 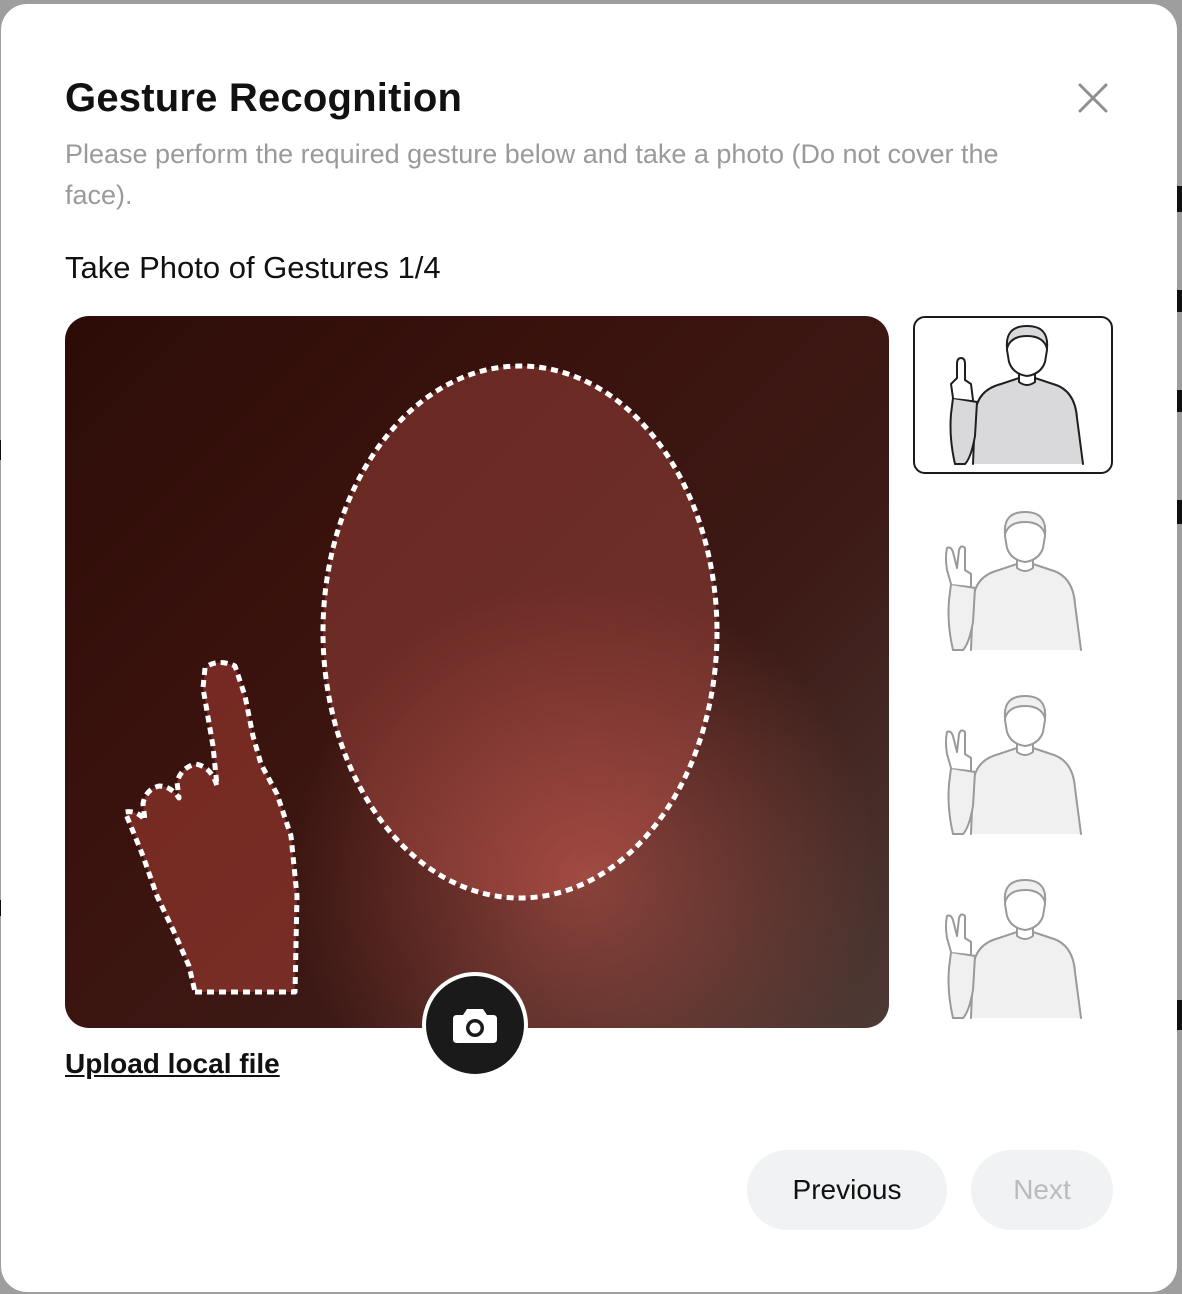 I want to click on close-icon, so click(x=1093, y=98).